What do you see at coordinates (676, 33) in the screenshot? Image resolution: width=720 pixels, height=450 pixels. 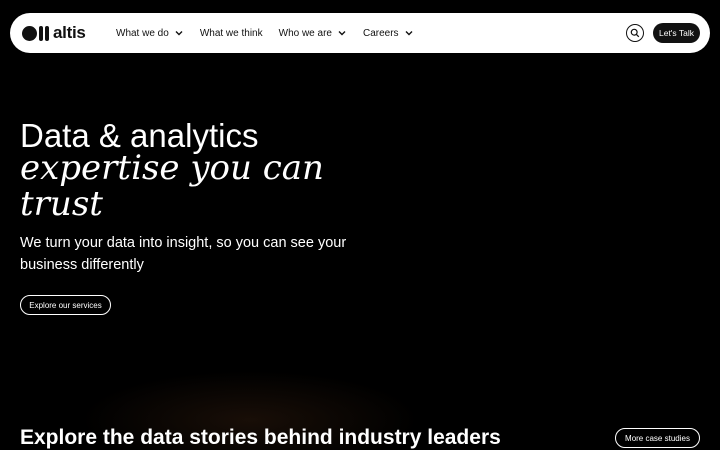 I see `lets-talk-button: Let's Talk` at bounding box center [676, 33].